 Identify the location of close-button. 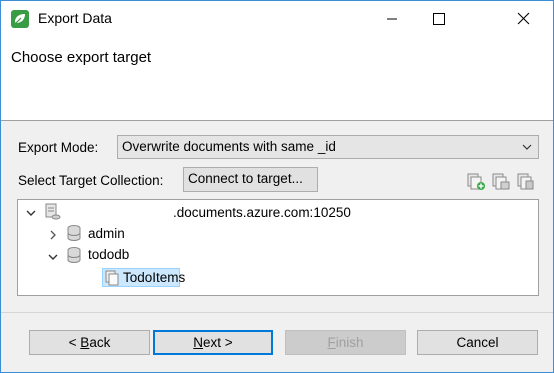
(524, 19).